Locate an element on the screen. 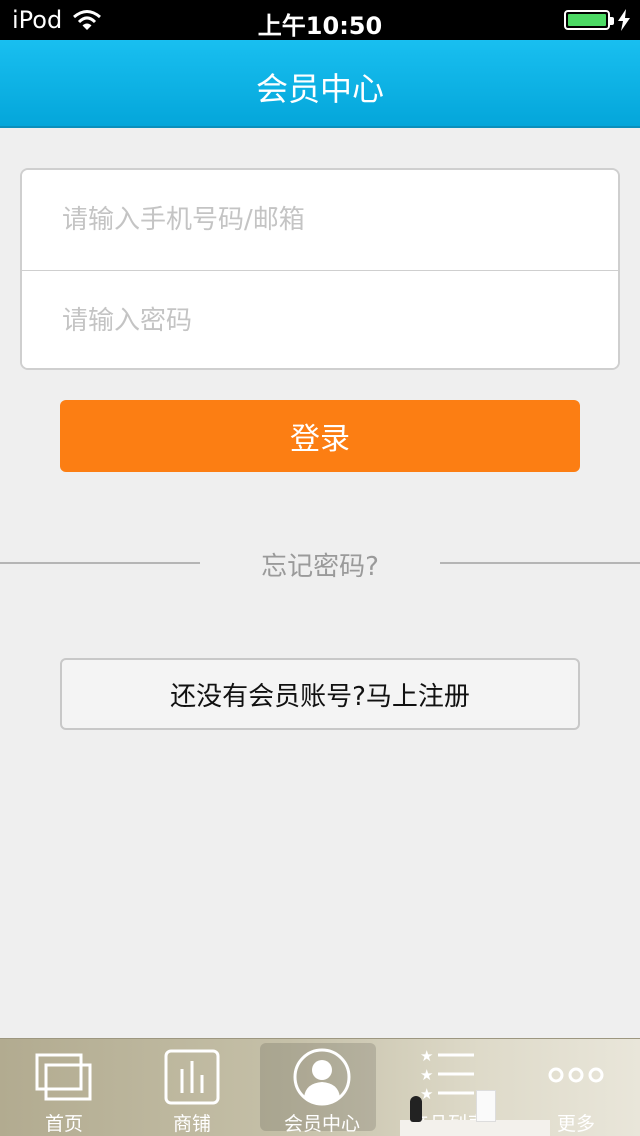 This screenshot has width=640, height=1136. page-title: 会员中心 is located at coordinates (319, 89).